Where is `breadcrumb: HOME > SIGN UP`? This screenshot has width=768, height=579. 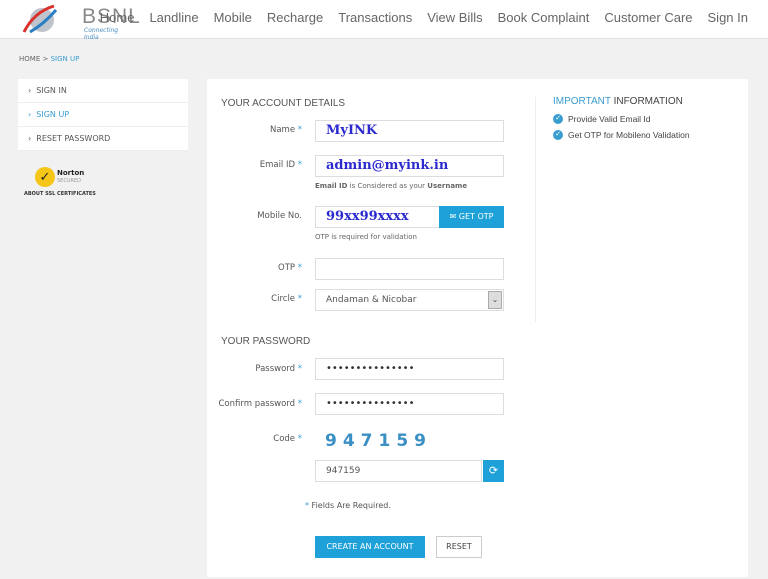 breadcrumb: HOME > SIGN UP is located at coordinates (49, 59).